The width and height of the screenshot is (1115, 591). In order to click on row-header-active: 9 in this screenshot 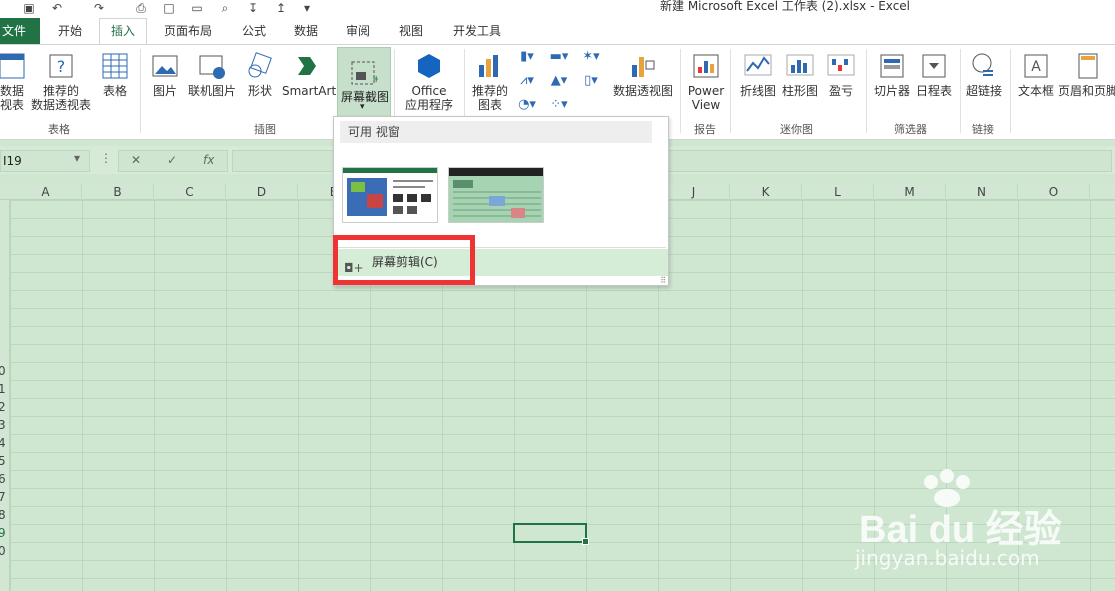, I will do `click(3, 533)`.